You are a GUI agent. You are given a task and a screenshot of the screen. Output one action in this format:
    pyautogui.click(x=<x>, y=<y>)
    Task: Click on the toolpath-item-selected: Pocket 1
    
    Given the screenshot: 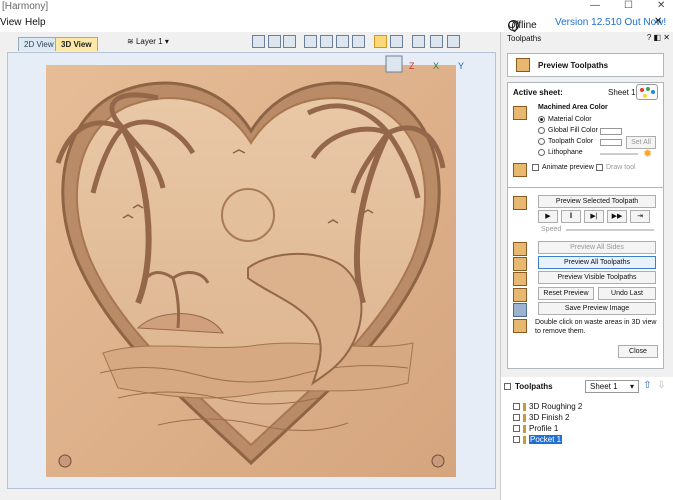 What is the action you would take?
    pyautogui.click(x=538, y=439)
    